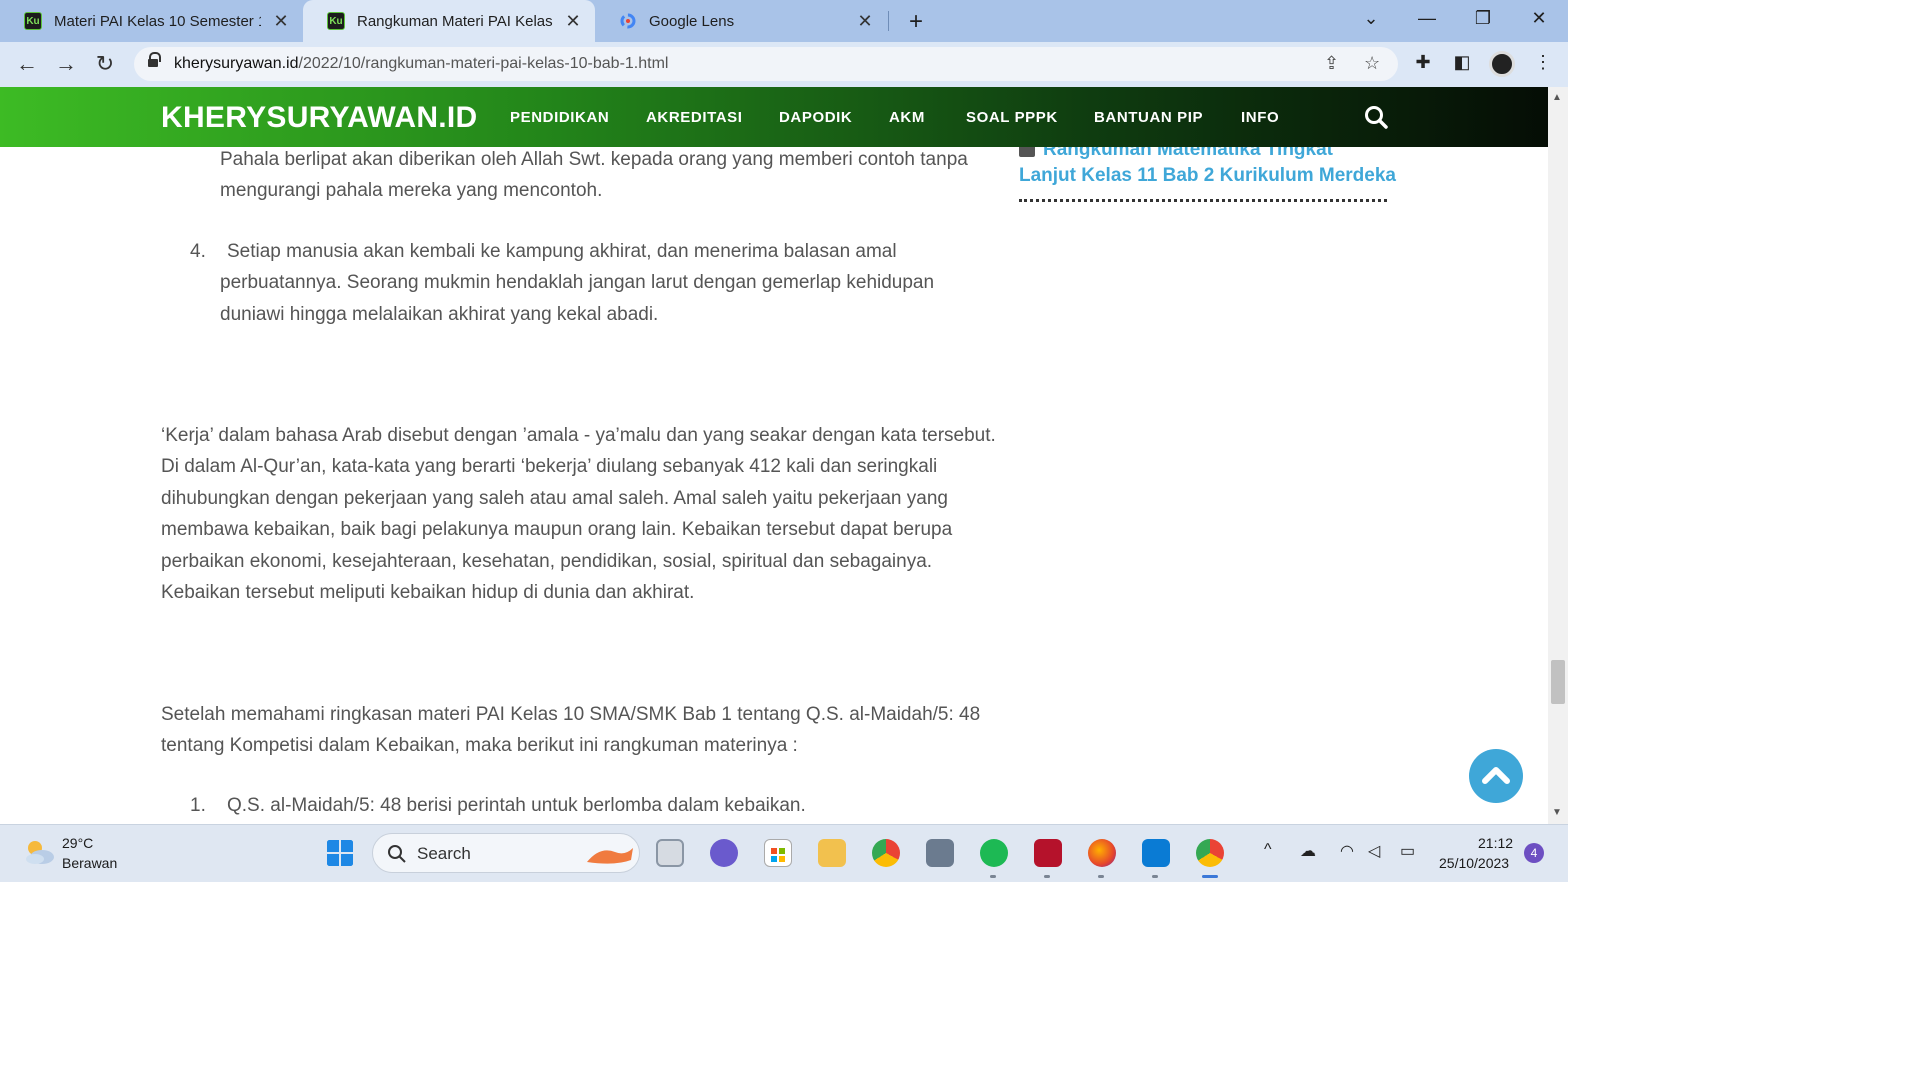  What do you see at coordinates (1557, 97) in the screenshot?
I see `scroll-up-arrow-icon: ▲` at bounding box center [1557, 97].